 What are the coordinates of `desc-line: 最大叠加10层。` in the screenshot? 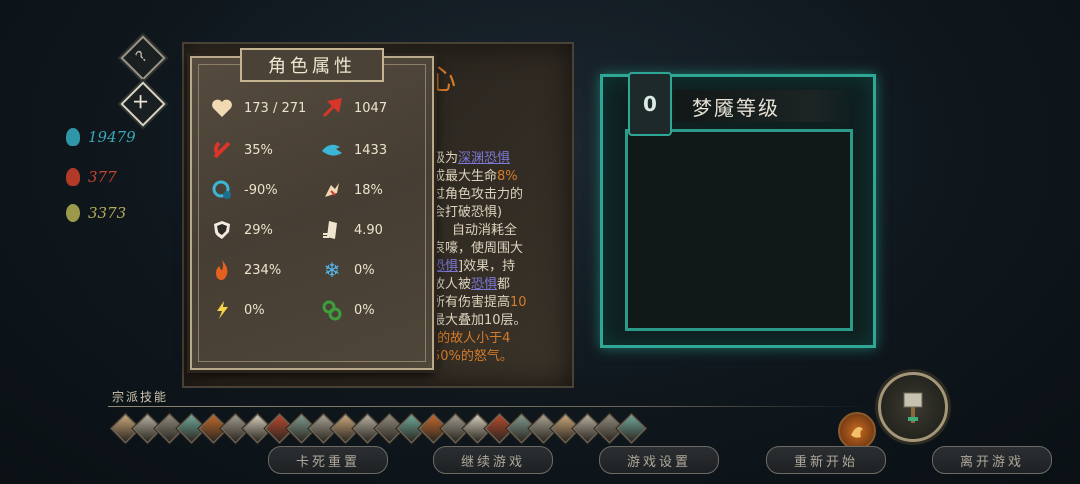 It's located at (479, 320).